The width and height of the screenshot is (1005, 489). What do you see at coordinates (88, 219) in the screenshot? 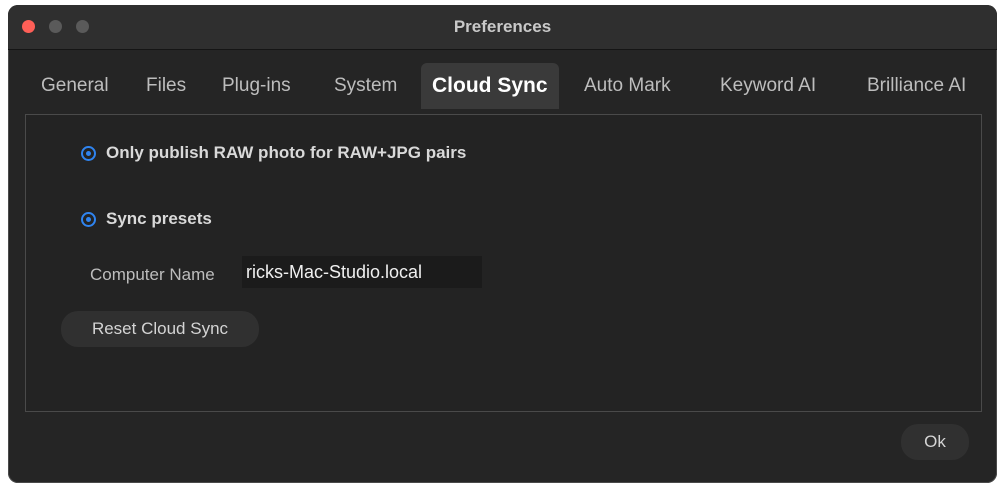
I see `sync-presets-radio` at bounding box center [88, 219].